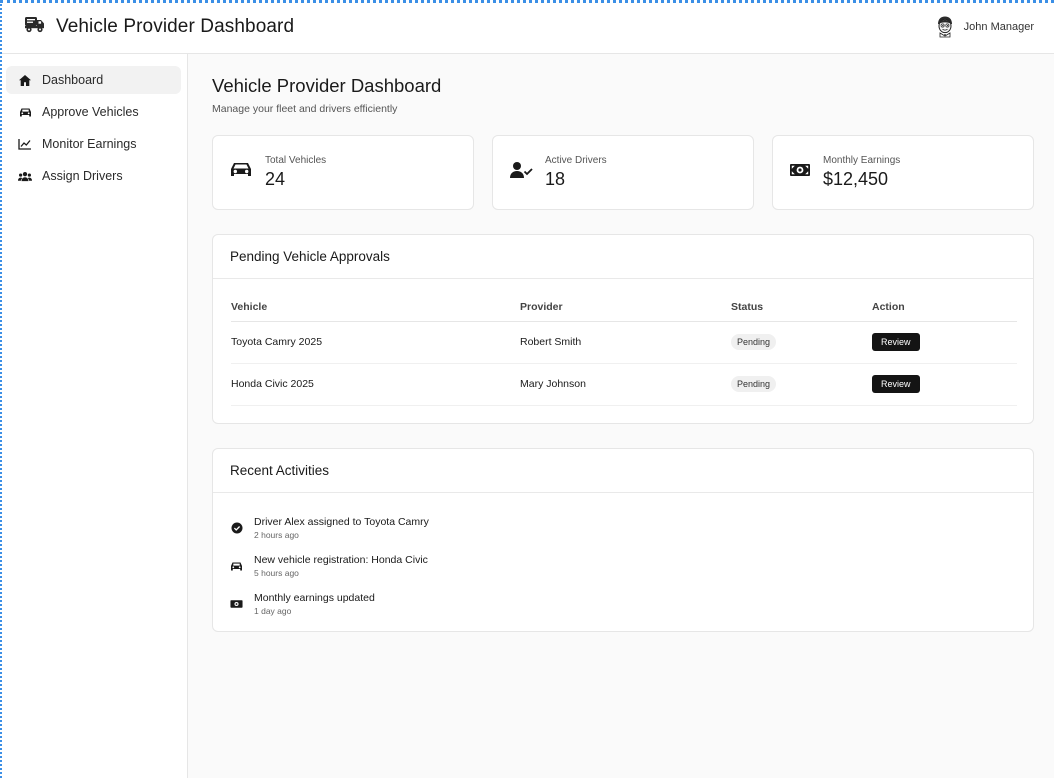 The image size is (1054, 778). What do you see at coordinates (236, 528) in the screenshot?
I see `check-circle-icon` at bounding box center [236, 528].